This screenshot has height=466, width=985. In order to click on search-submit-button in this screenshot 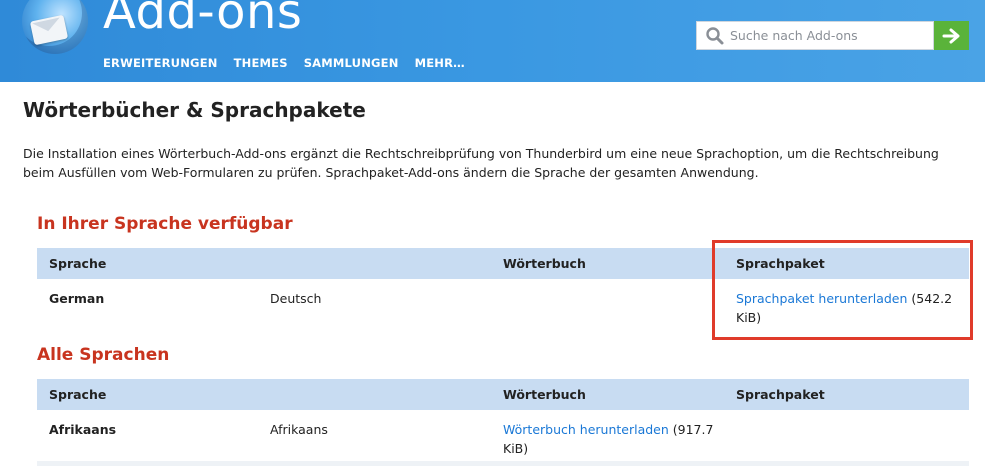, I will do `click(951, 35)`.